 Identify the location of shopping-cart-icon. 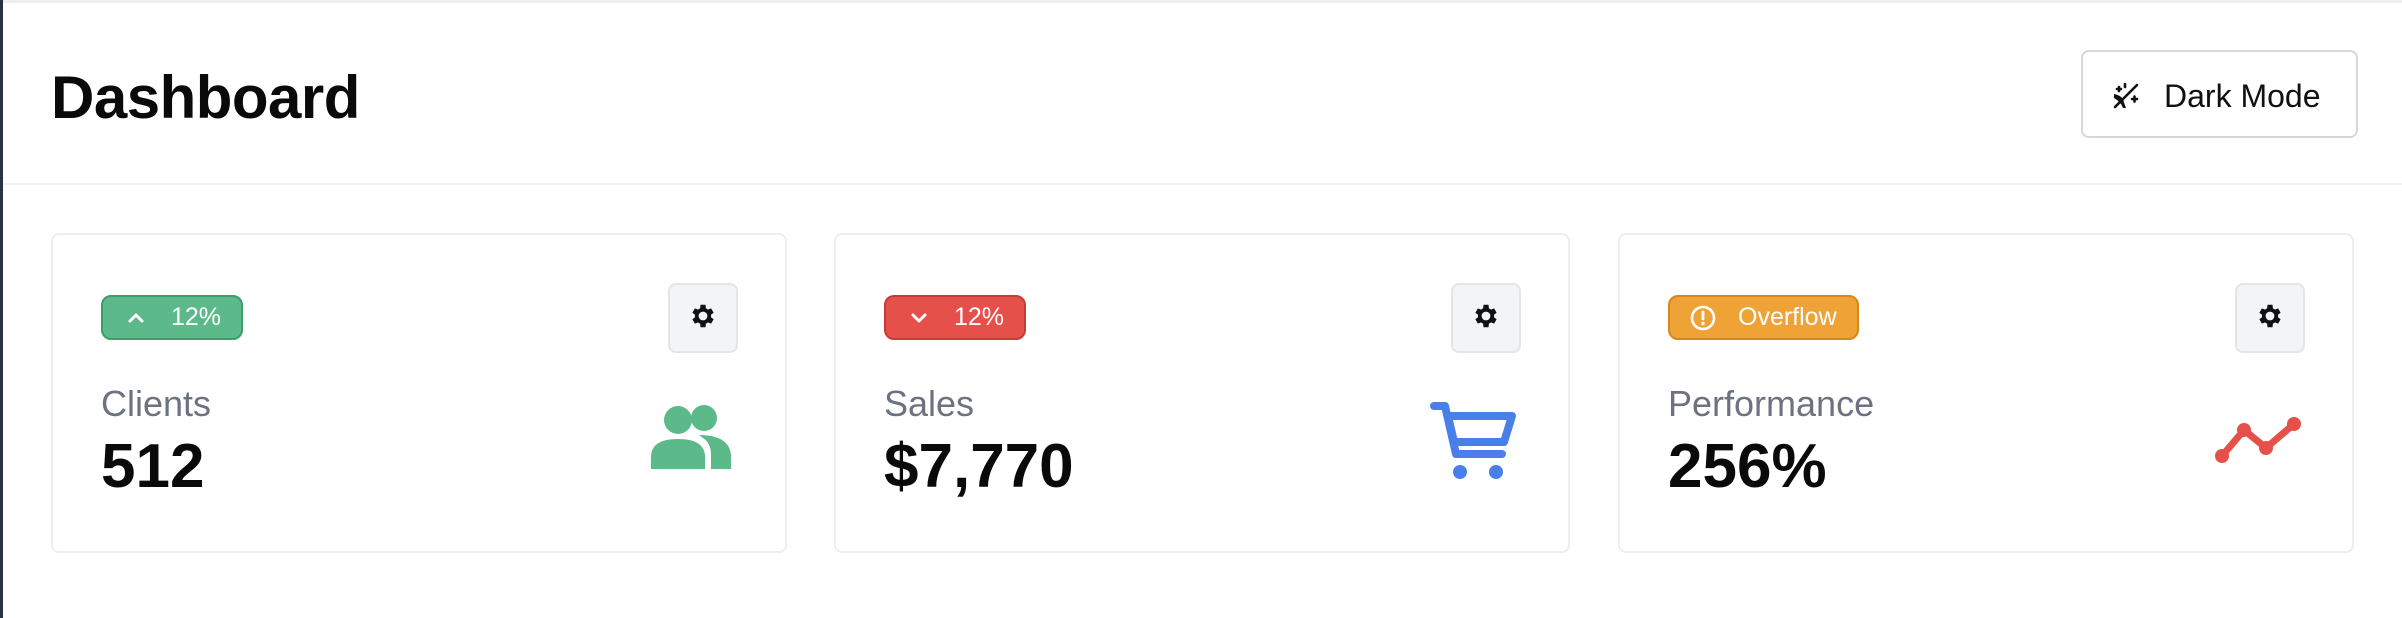
(1473, 442).